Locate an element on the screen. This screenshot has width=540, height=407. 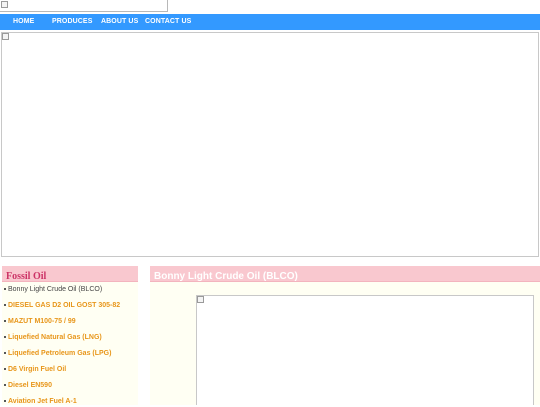
product-header: Bonny Light Crude Oil (BLCO) is located at coordinates (345, 274).